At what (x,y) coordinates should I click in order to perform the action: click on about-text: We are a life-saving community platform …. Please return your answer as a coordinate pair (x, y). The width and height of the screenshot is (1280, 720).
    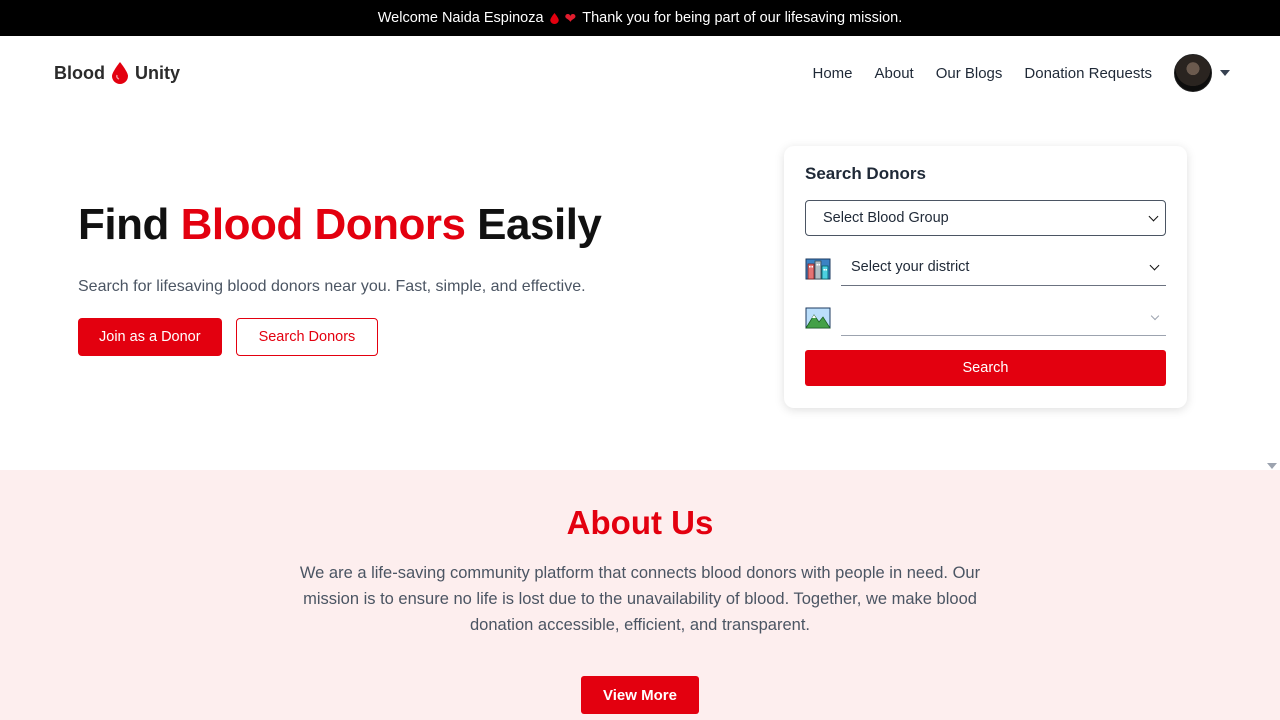
    Looking at the image, I should click on (640, 599).